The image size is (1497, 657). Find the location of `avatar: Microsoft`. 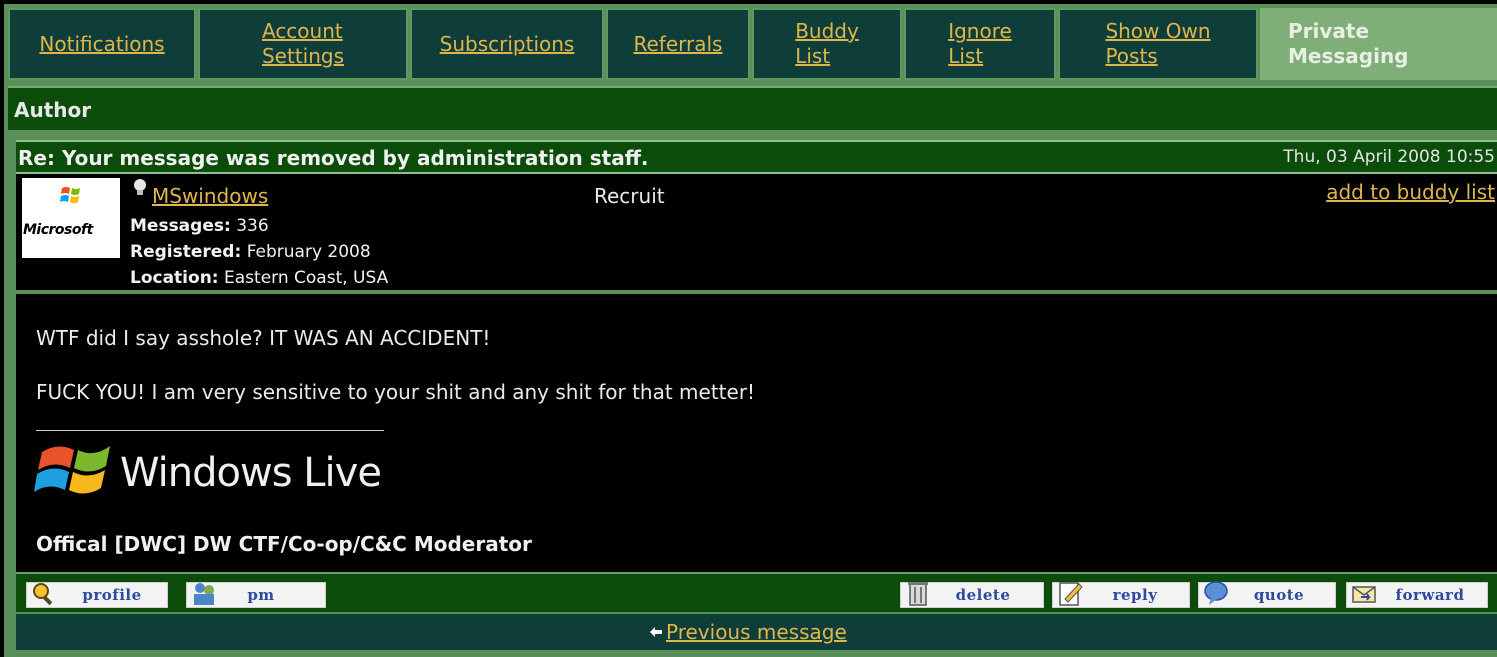

avatar: Microsoft is located at coordinates (71, 218).